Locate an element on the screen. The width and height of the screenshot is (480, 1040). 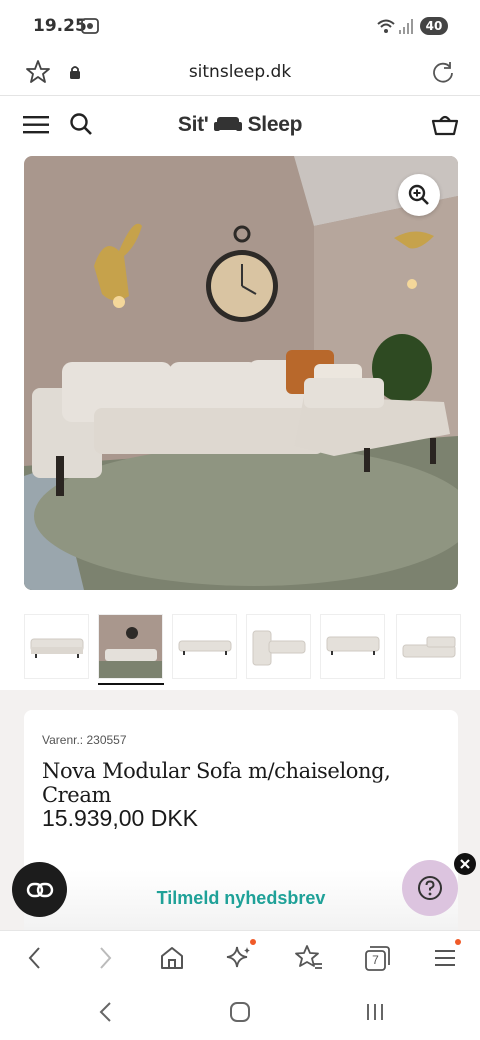
logo-text-sit: Sit' is located at coordinates (193, 124).